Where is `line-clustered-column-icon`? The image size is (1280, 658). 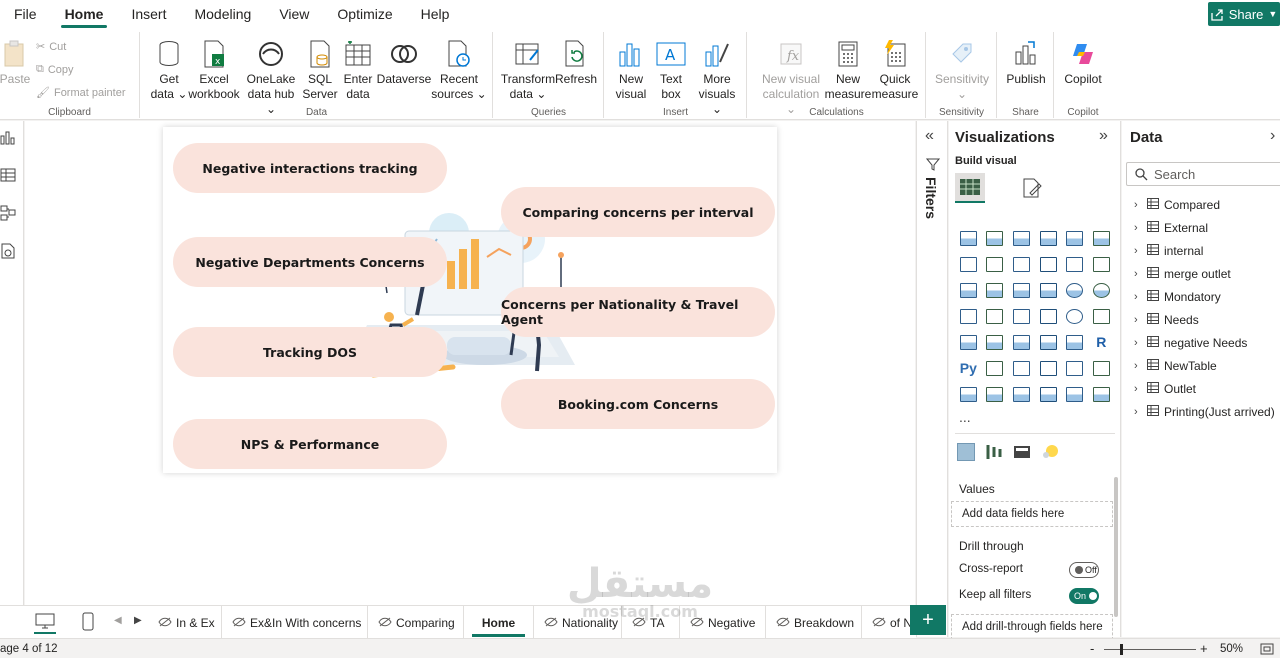
line-clustered-column-icon is located at coordinates (1101, 264).